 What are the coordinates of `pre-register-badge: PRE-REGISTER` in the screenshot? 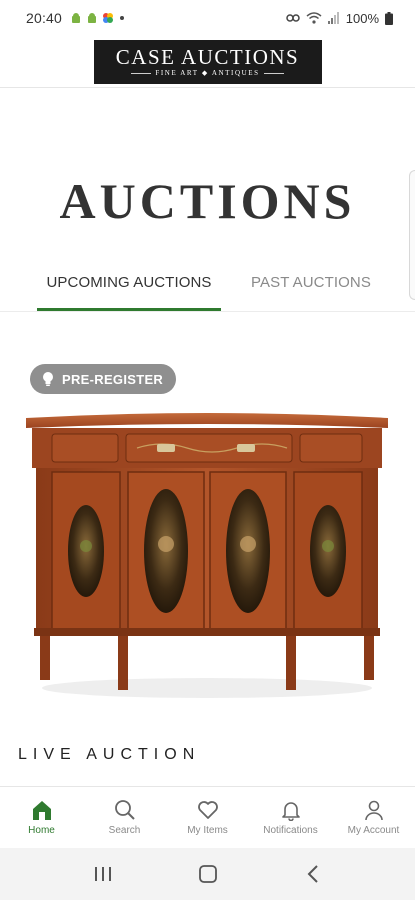 It's located at (103, 379).